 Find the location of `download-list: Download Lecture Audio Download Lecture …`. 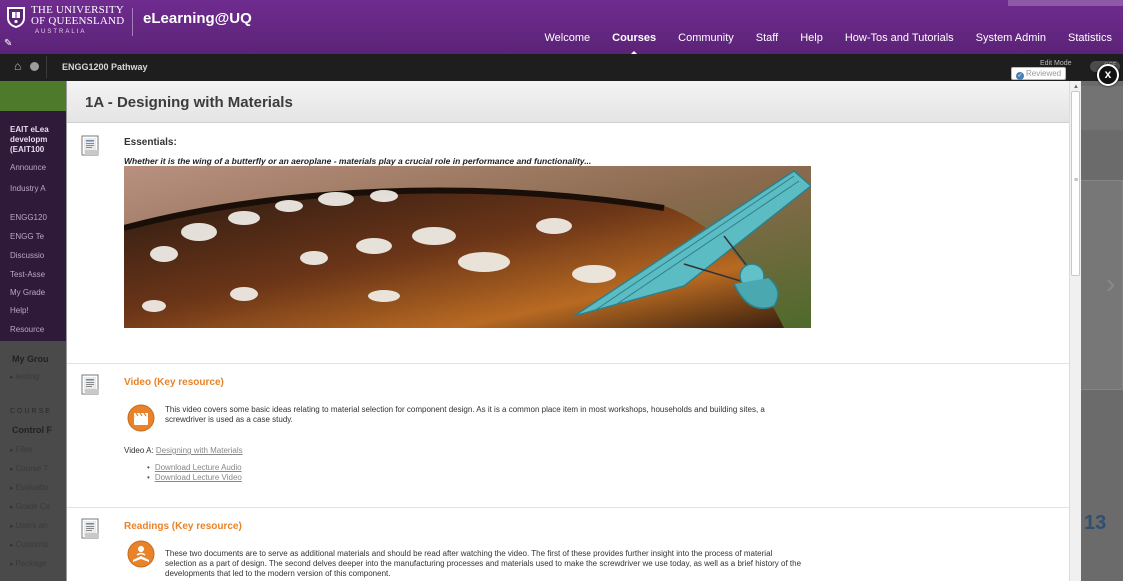

download-list: Download Lecture Audio Download Lecture … is located at coordinates (194, 473).